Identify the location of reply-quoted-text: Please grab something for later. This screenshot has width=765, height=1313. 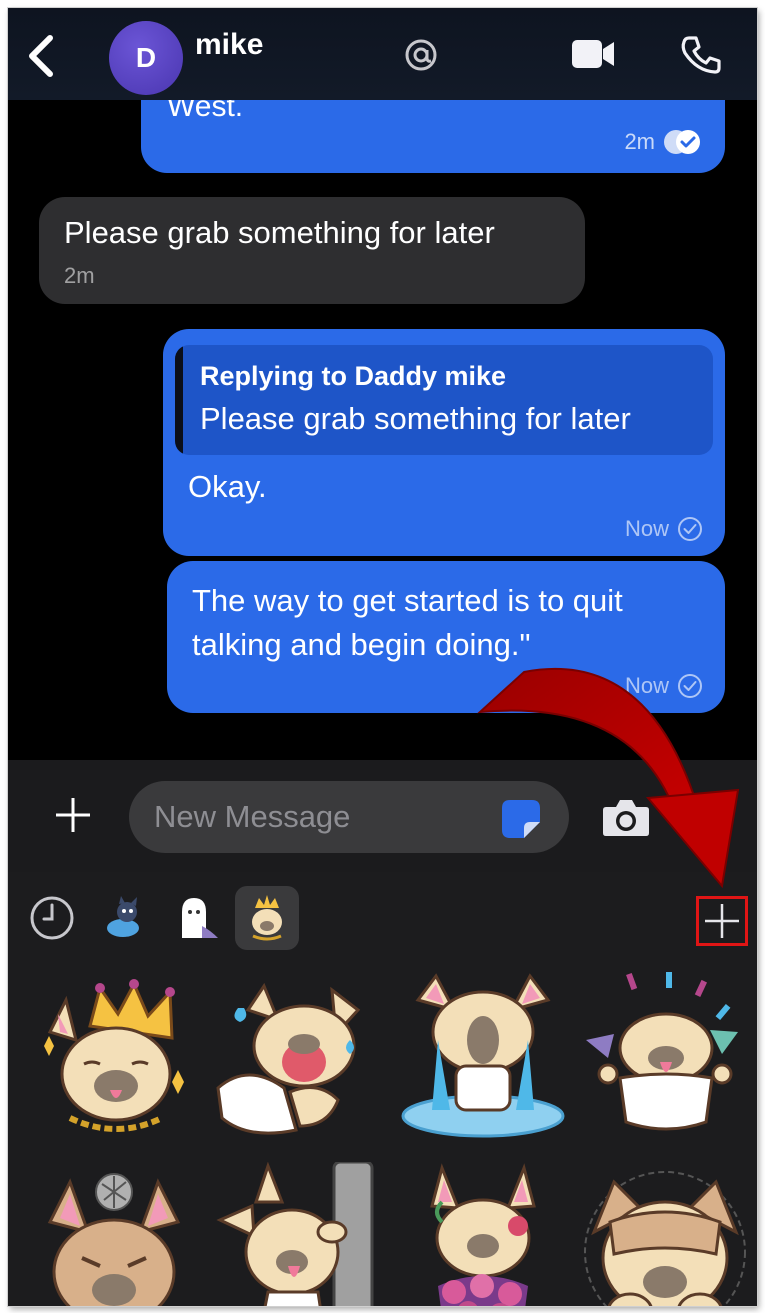
(415, 418).